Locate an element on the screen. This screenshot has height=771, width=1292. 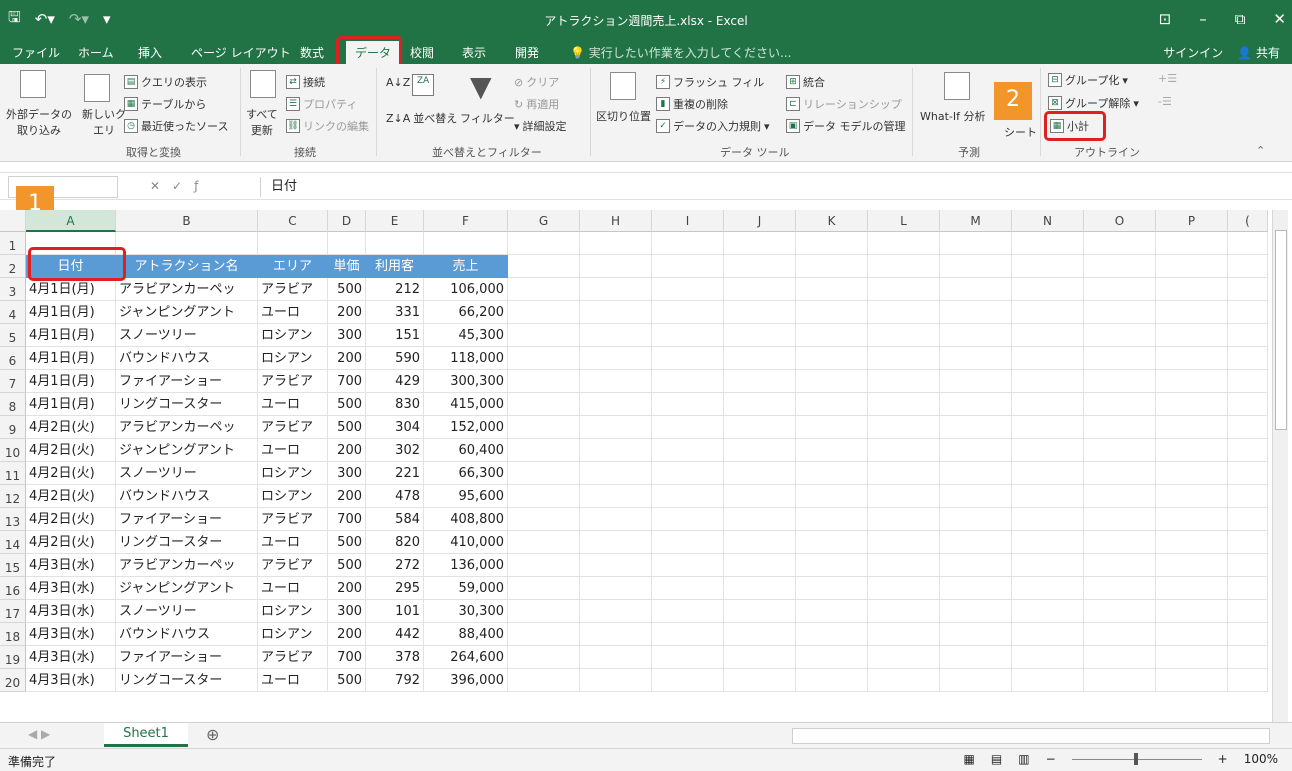
scroll-thumb is located at coordinates (1281, 330).